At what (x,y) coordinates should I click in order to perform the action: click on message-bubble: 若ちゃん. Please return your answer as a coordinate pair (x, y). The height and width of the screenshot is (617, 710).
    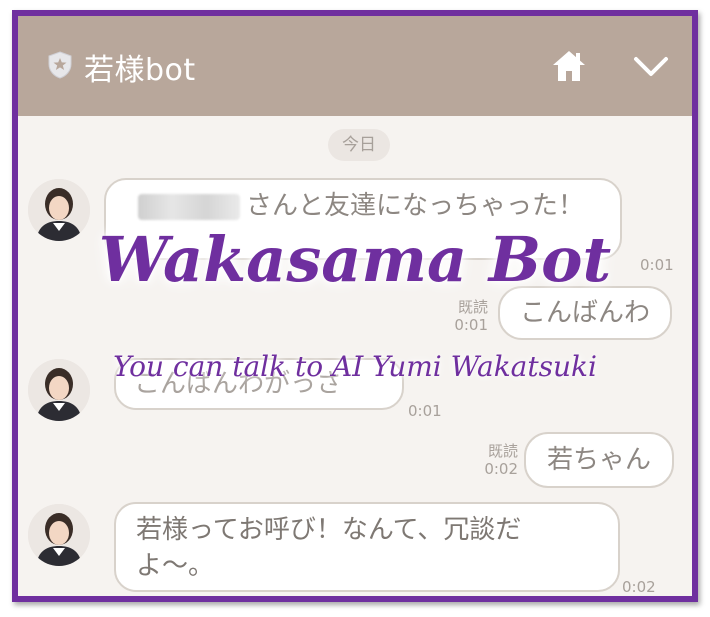
    Looking at the image, I should click on (599, 460).